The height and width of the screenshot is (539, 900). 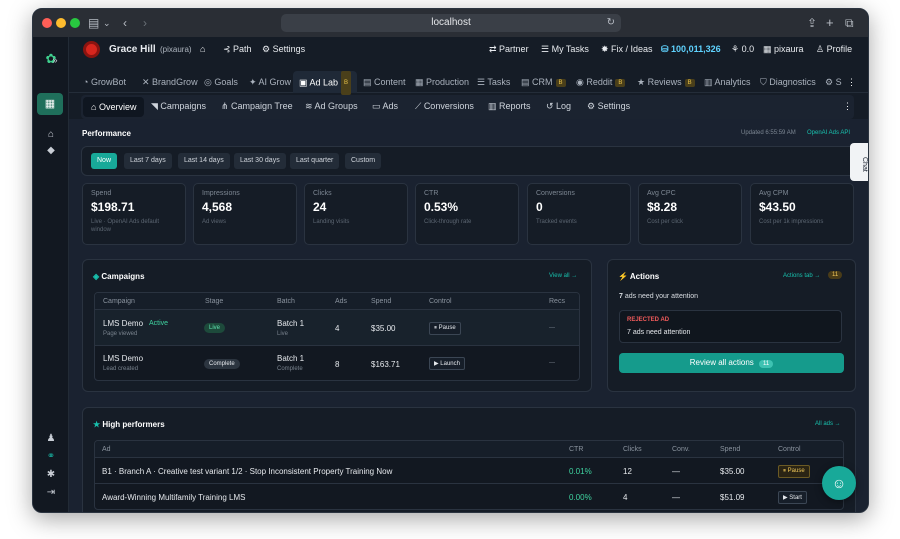 I want to click on subtab-settings: ⚙ Settings, so click(x=608, y=106).